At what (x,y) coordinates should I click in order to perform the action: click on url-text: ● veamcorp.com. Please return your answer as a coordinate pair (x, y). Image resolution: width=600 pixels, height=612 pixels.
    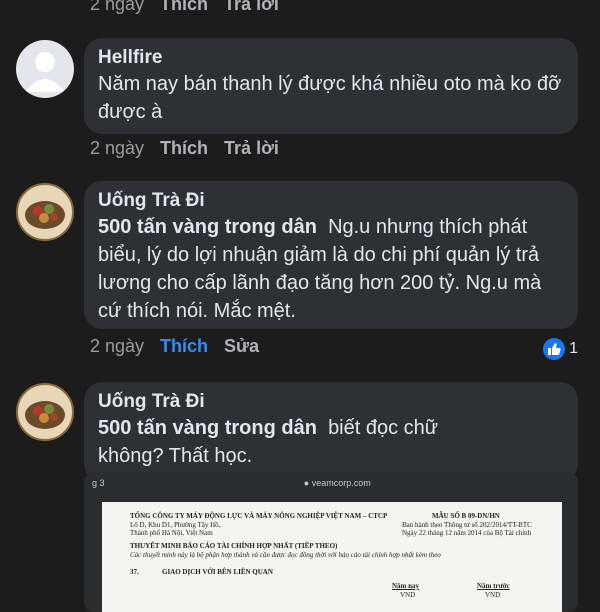
    Looking at the image, I should click on (337, 483).